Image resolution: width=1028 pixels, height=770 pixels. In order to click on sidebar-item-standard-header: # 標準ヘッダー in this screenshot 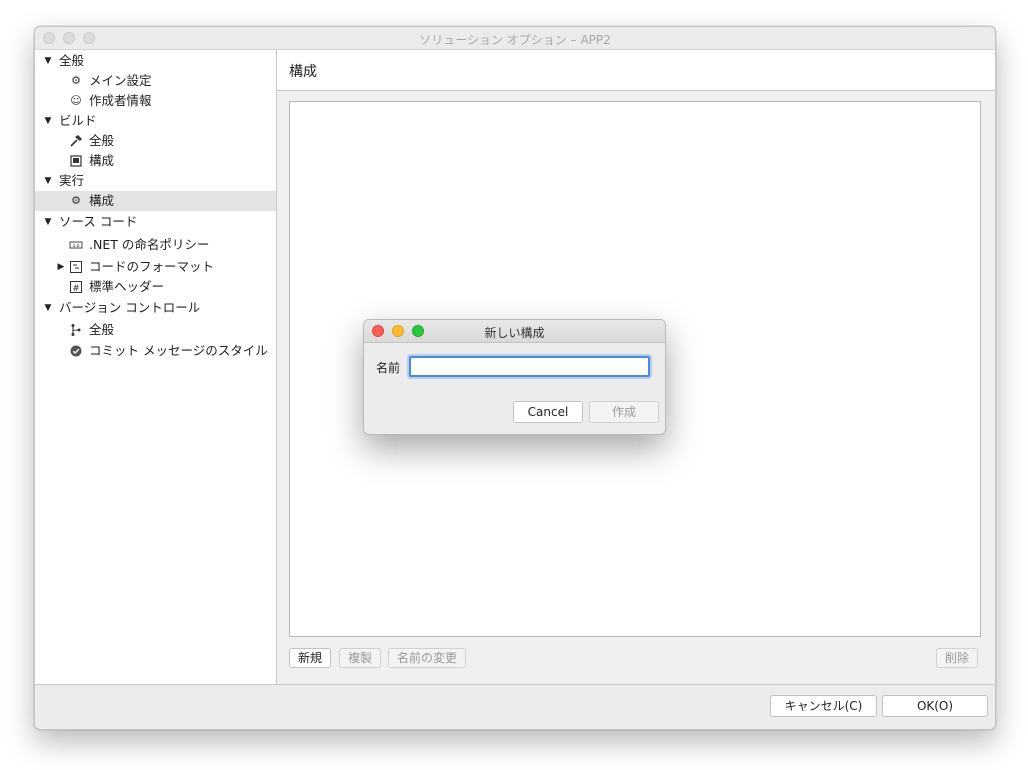, I will do `click(155, 287)`.